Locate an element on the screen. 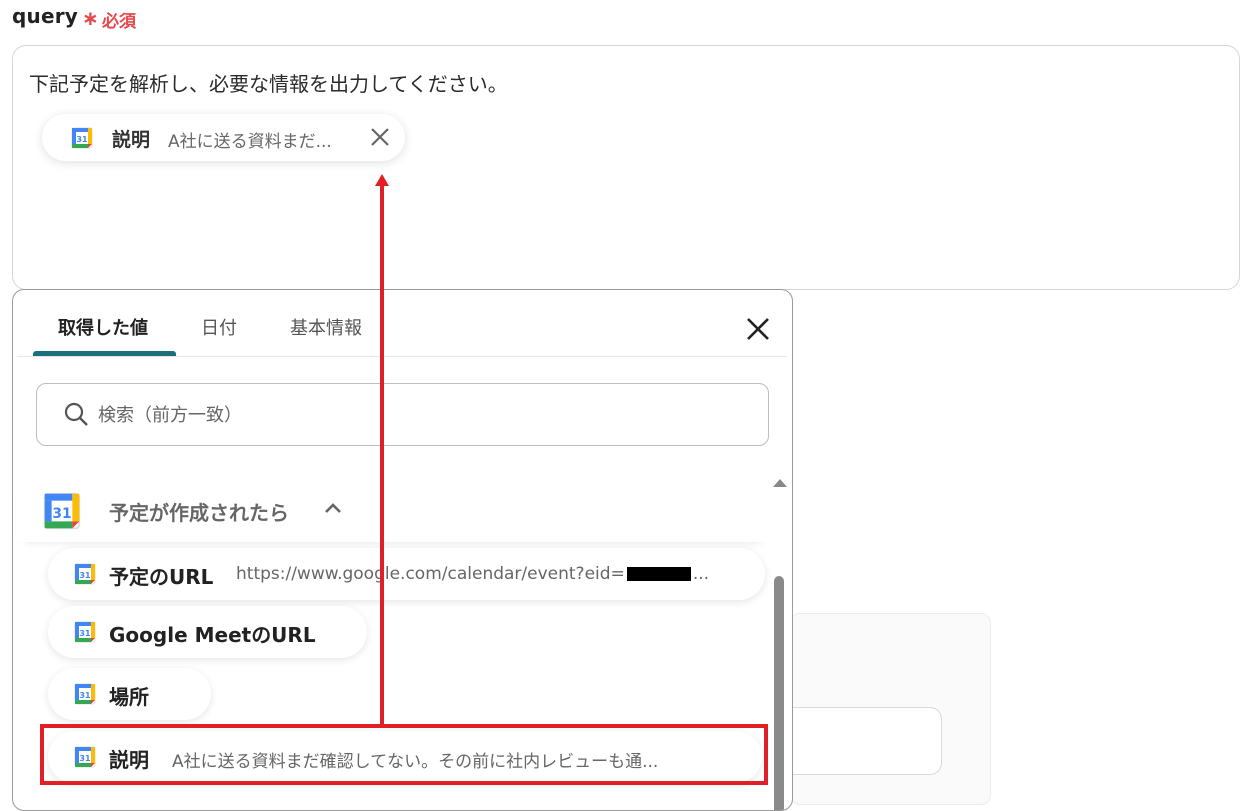 The image size is (1248, 811). required-text: 必須 is located at coordinates (119, 22).